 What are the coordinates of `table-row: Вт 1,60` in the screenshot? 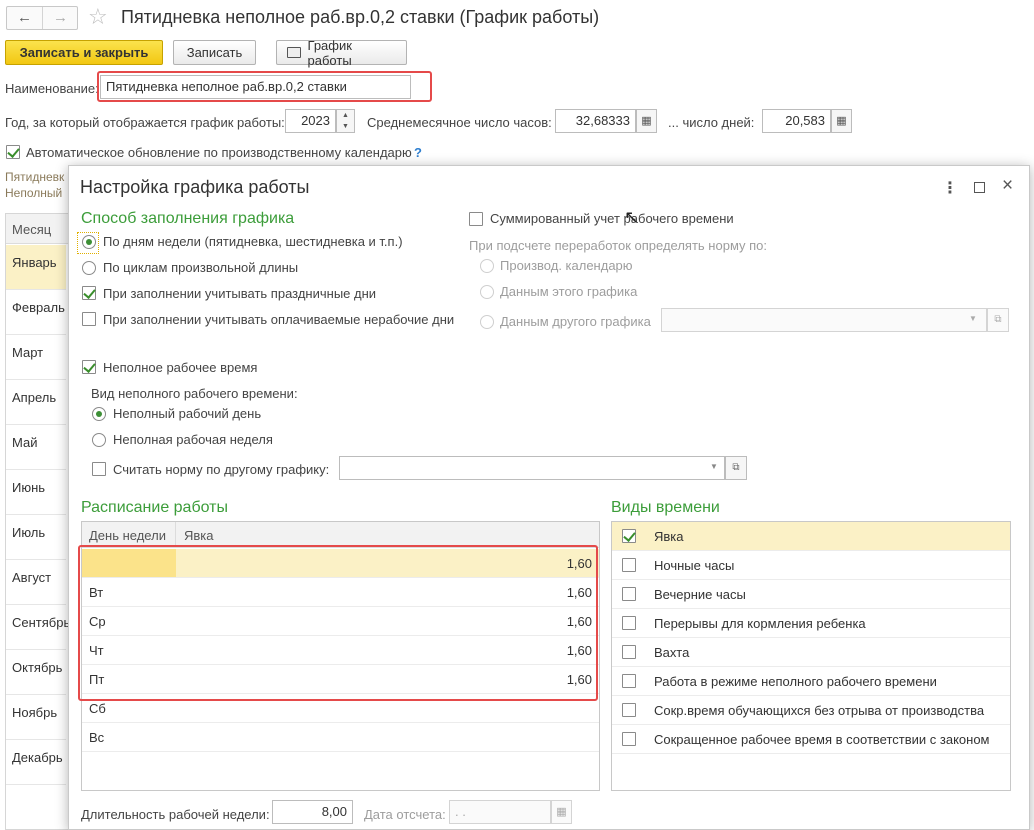 It's located at (340, 592).